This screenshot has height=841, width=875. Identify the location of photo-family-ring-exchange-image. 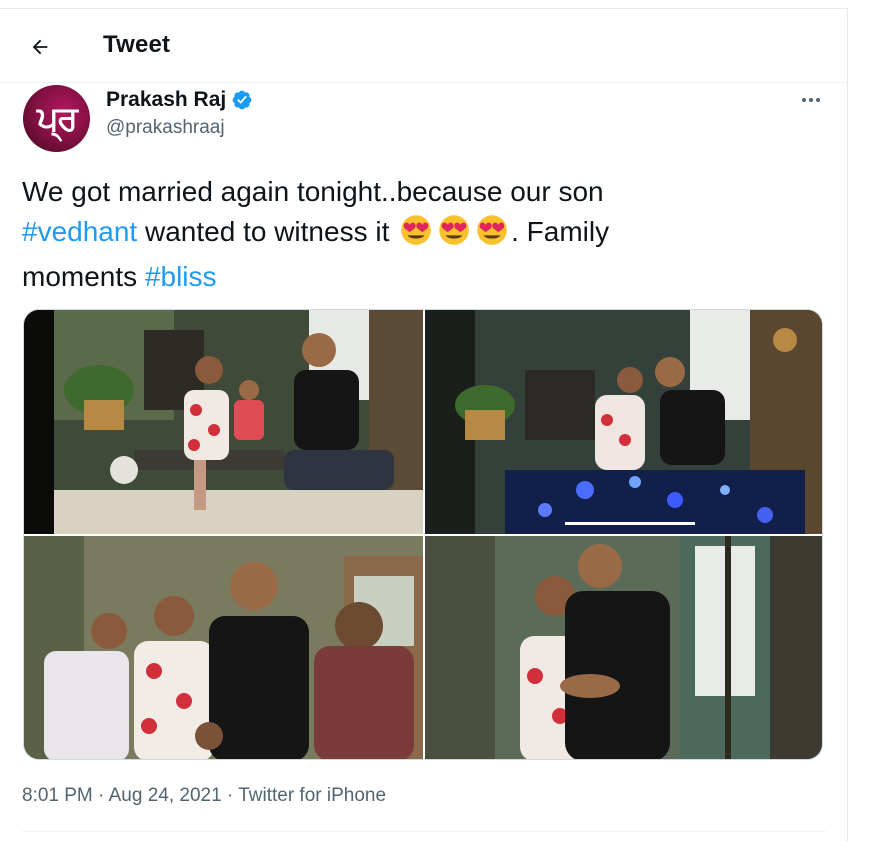
(223, 422).